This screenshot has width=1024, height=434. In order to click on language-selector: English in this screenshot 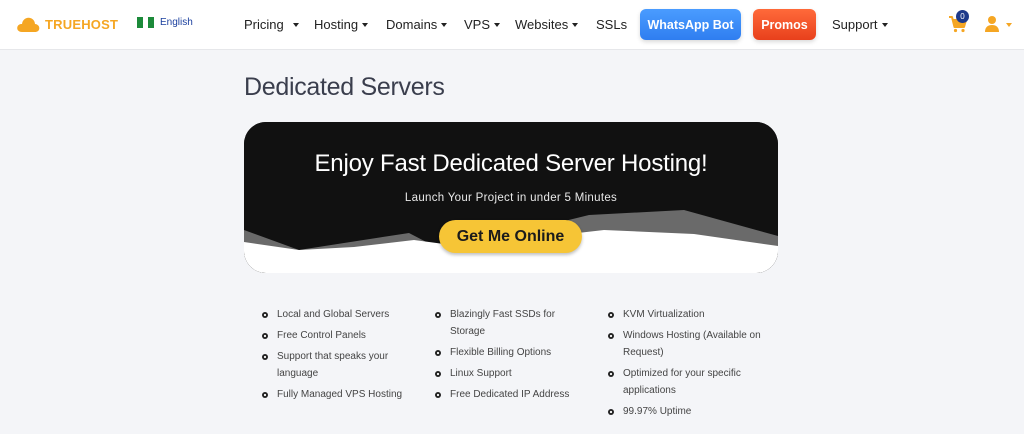, I will do `click(165, 22)`.